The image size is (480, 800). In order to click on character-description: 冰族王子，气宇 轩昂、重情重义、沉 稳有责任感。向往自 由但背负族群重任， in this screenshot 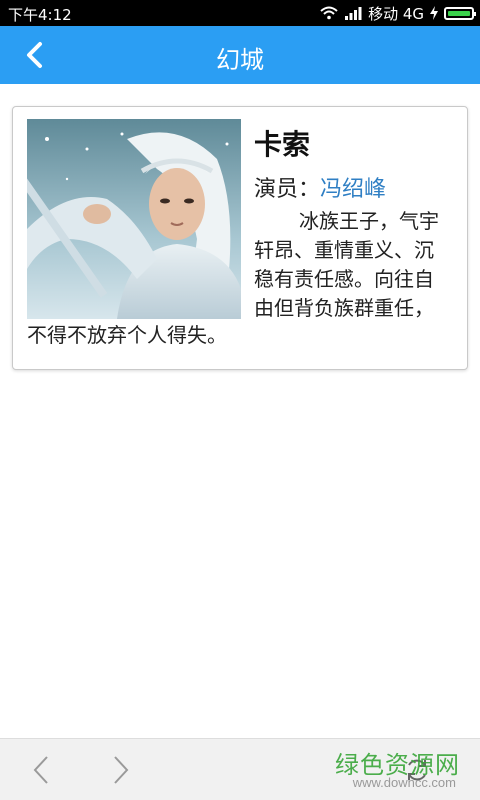, I will do `click(358, 265)`.